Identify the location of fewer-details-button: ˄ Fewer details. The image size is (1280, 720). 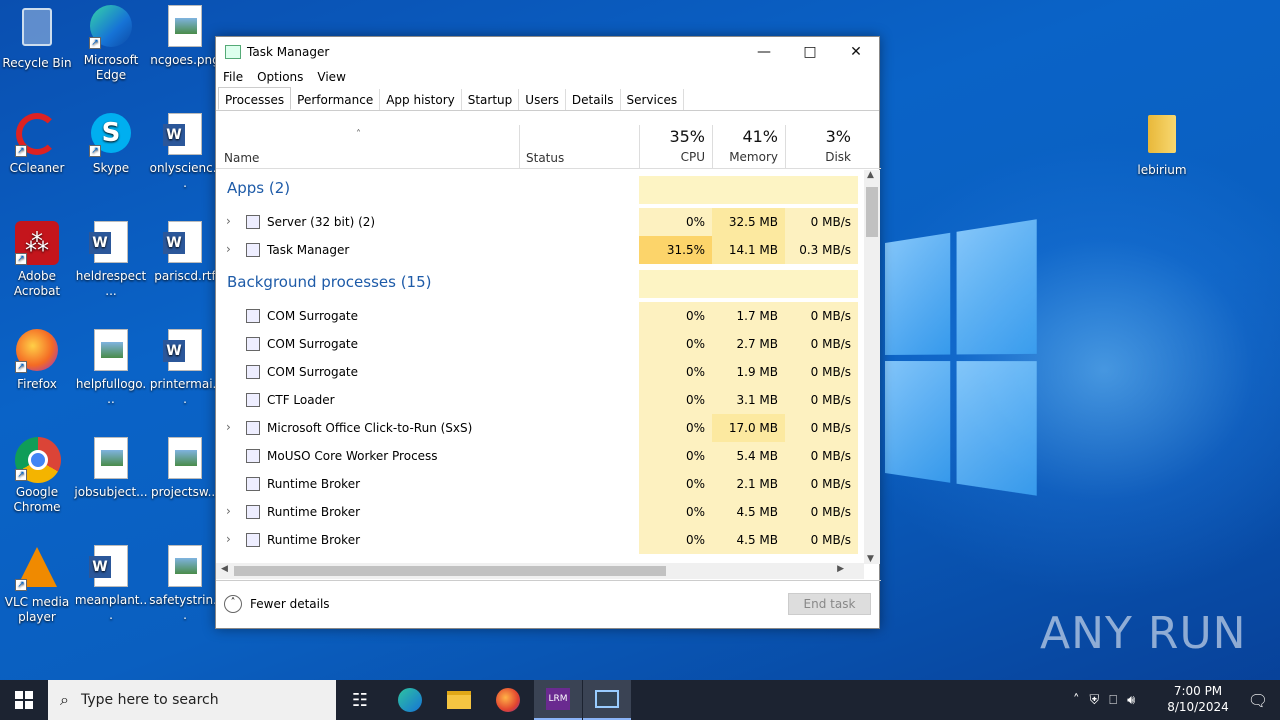
(277, 604).